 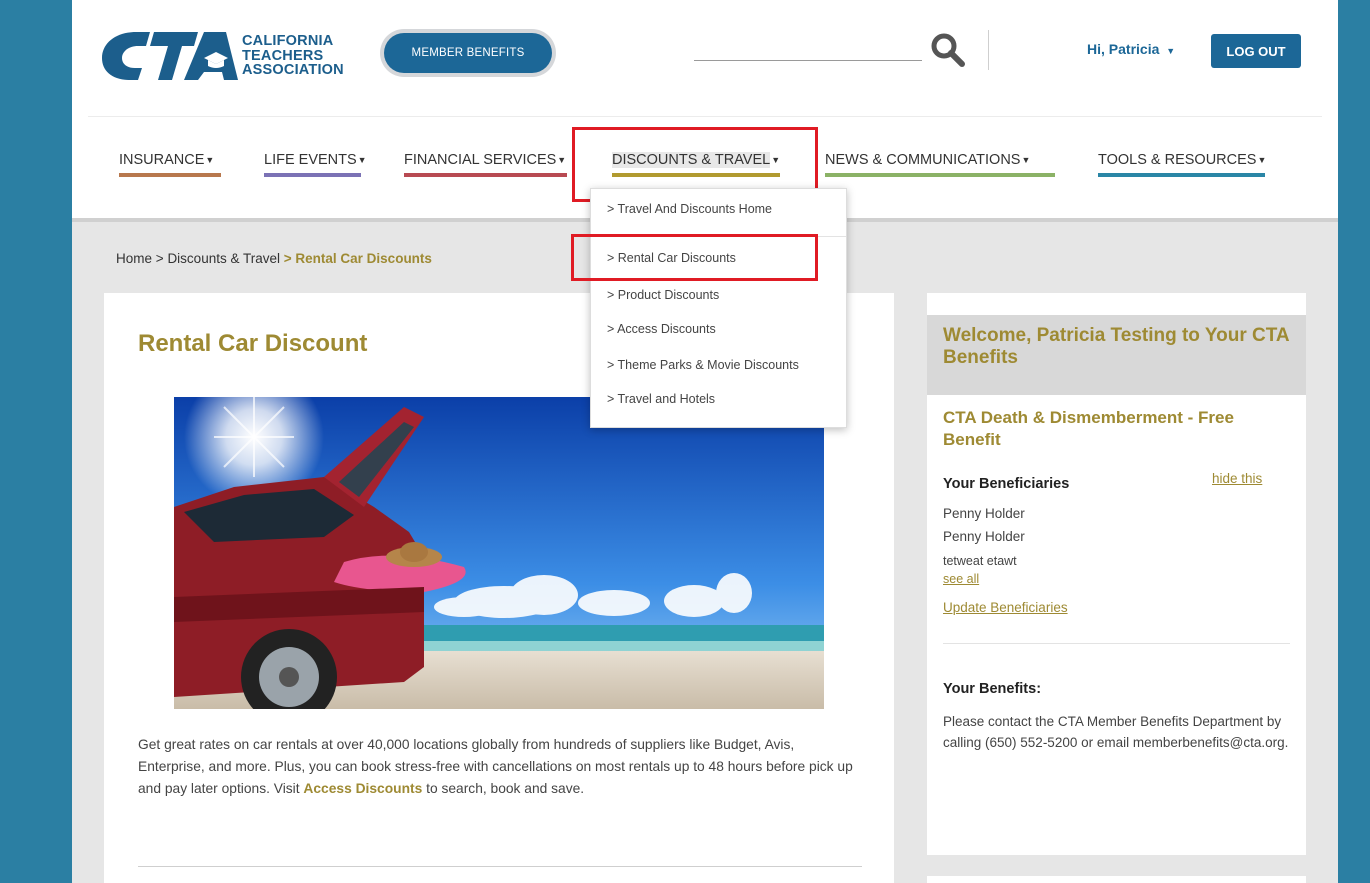 I want to click on see-all-link: see all, so click(x=961, y=579).